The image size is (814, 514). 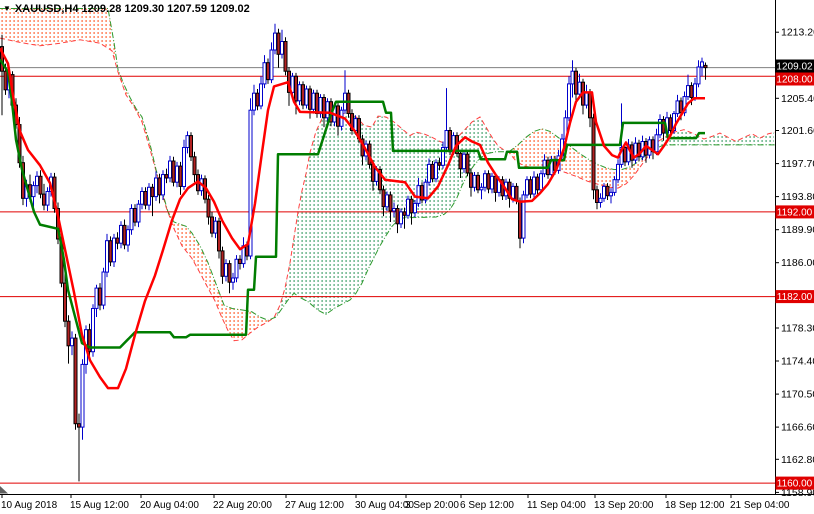 I want to click on svg-text: 1182.00, so click(x=795, y=297).